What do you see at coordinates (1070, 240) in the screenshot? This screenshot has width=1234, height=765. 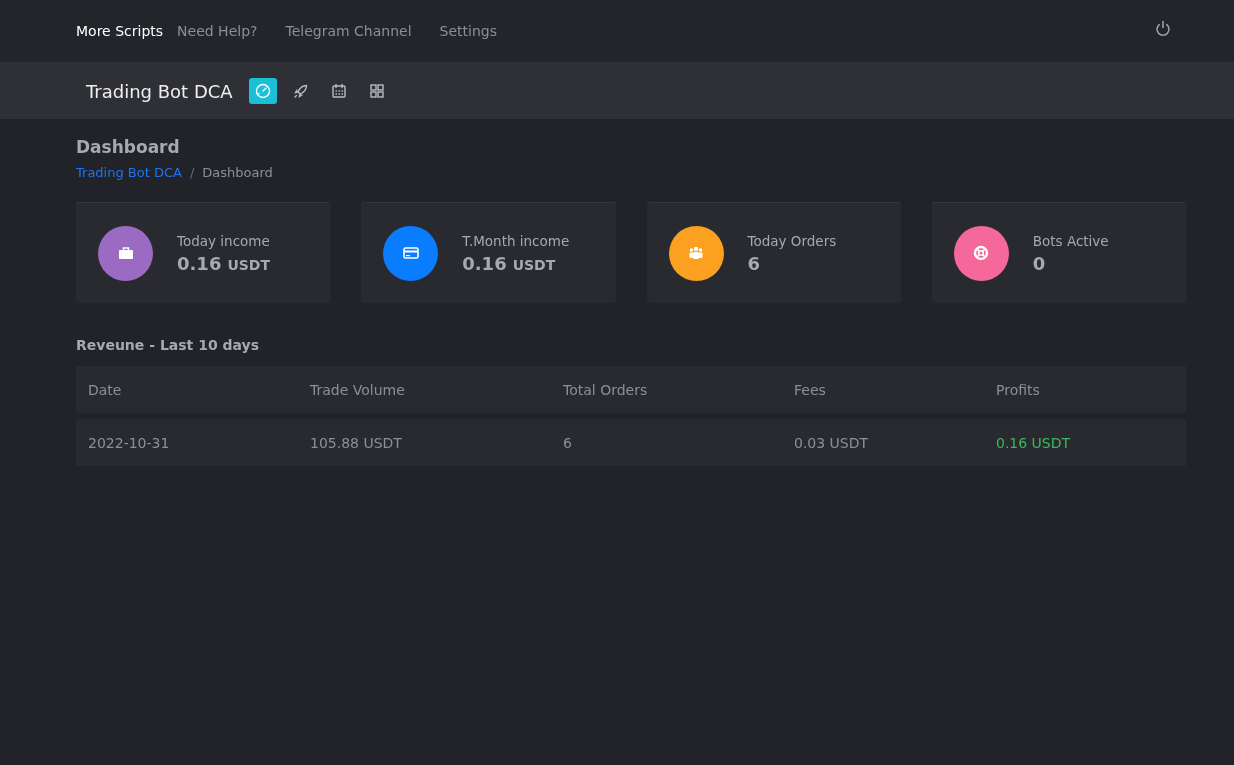 I see `stat-label: Bots Active` at bounding box center [1070, 240].